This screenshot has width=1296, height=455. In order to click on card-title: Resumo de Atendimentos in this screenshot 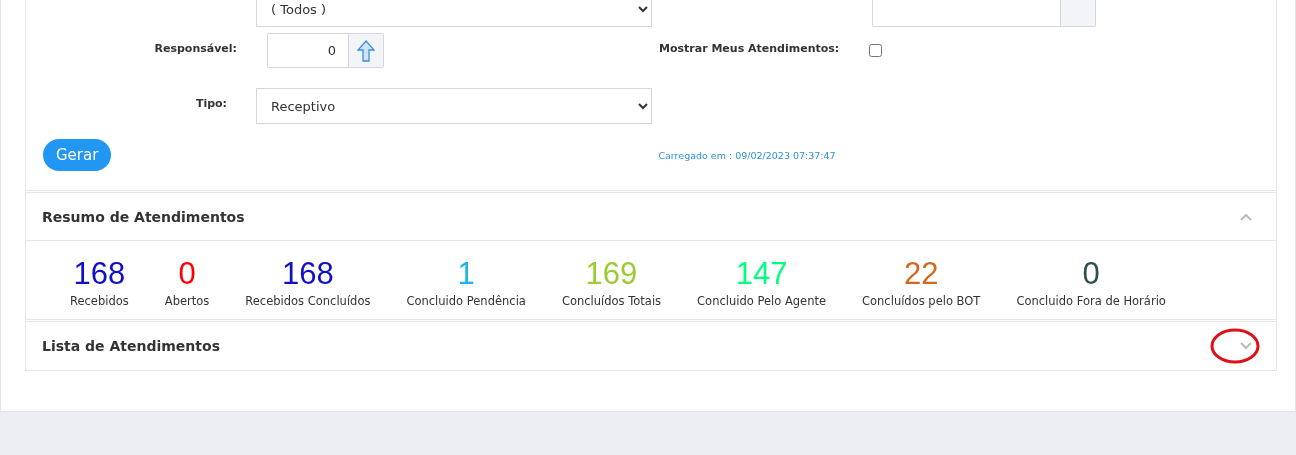, I will do `click(143, 216)`.